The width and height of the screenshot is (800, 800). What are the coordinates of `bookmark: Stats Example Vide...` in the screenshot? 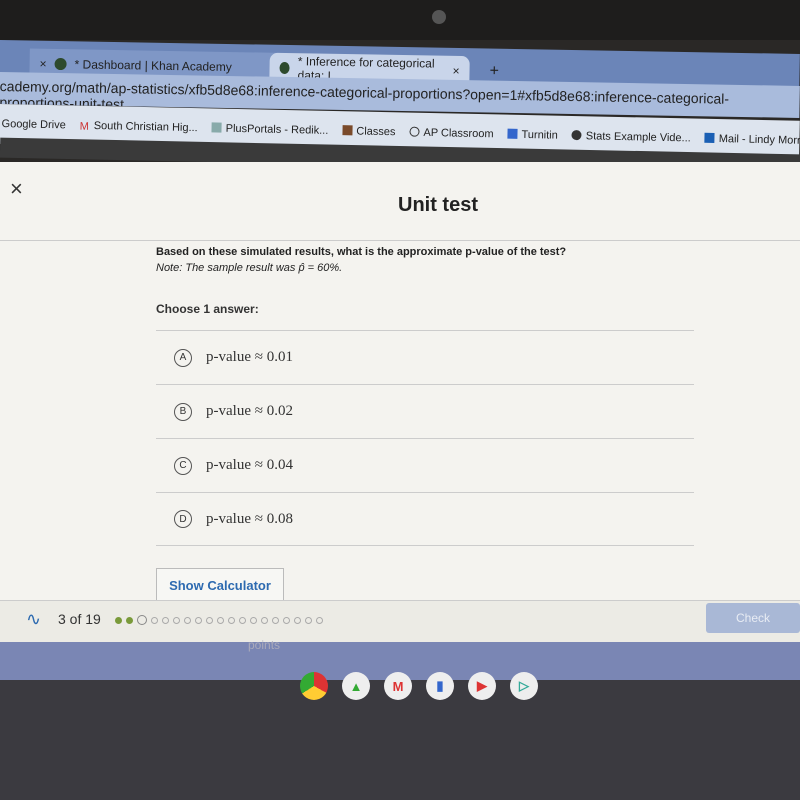 It's located at (631, 136).